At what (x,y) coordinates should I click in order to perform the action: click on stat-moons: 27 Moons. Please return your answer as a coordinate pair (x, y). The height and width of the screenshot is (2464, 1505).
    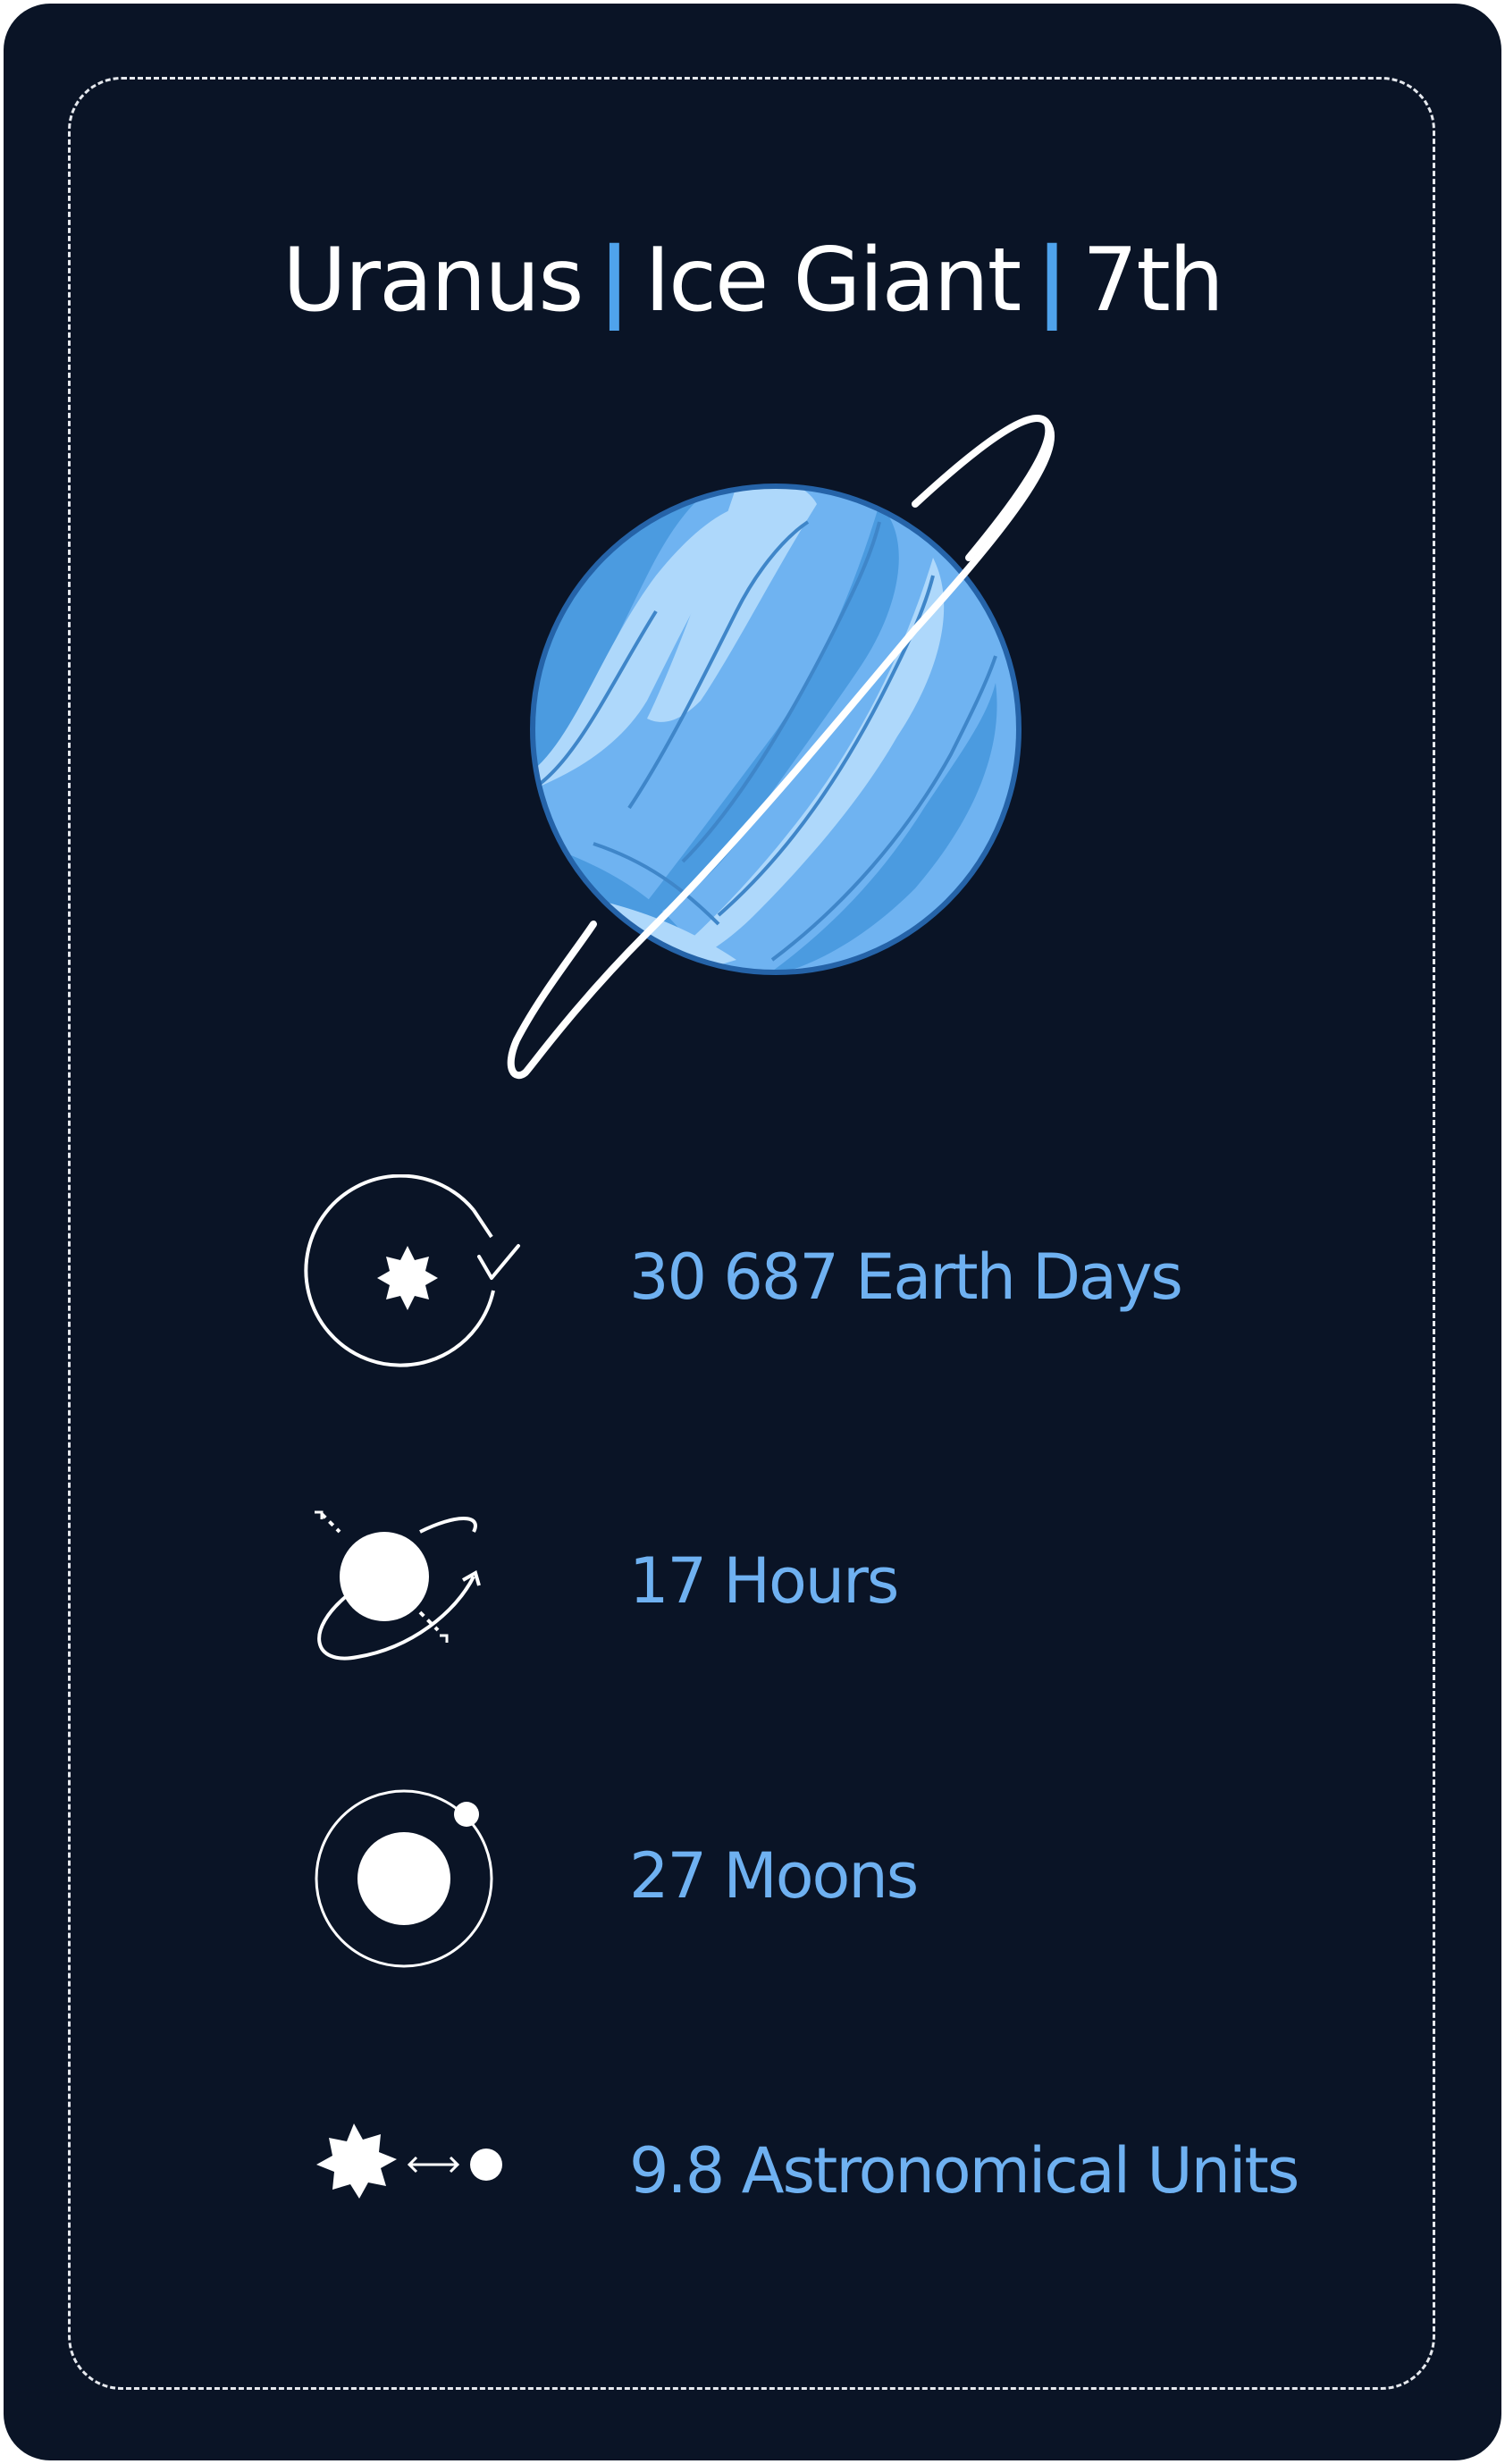
    Looking at the image, I should click on (774, 1876).